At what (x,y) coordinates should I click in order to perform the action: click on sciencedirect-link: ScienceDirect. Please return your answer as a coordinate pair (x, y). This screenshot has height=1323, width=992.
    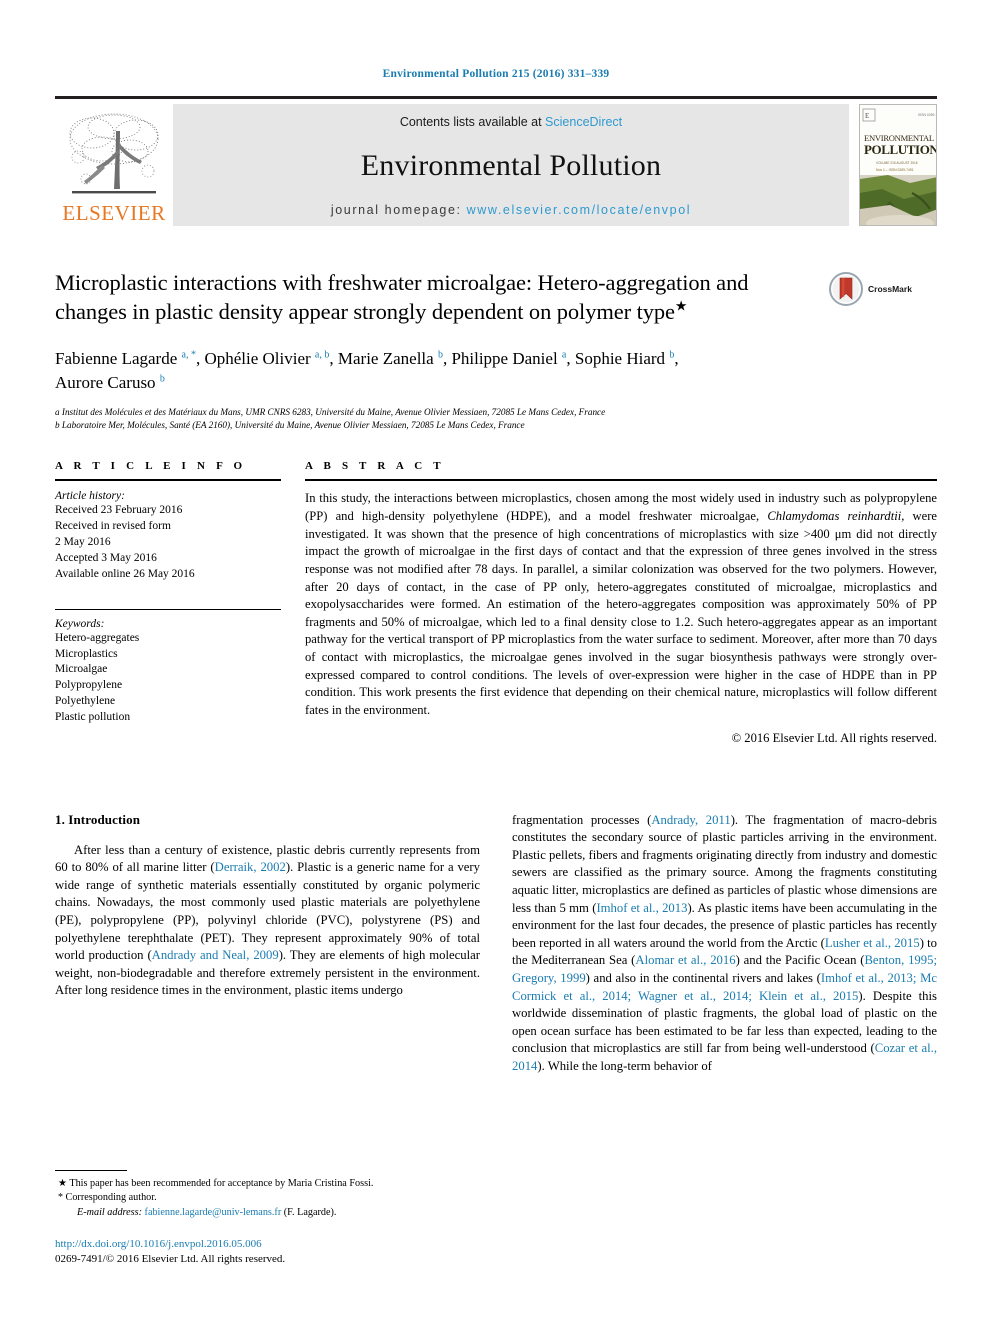
    Looking at the image, I should click on (583, 122).